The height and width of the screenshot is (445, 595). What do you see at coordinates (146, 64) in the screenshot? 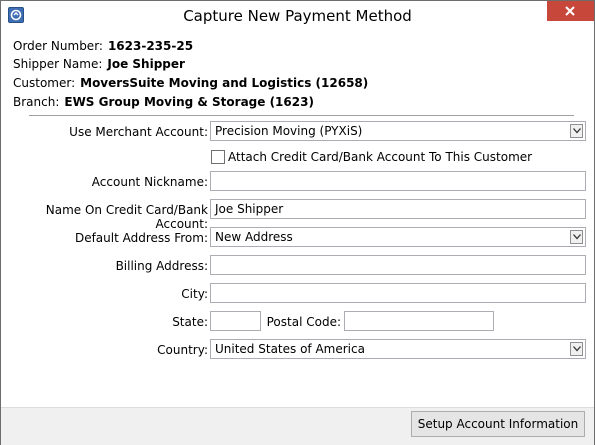
I see `shipper-name-value: Joe Shipper` at bounding box center [146, 64].